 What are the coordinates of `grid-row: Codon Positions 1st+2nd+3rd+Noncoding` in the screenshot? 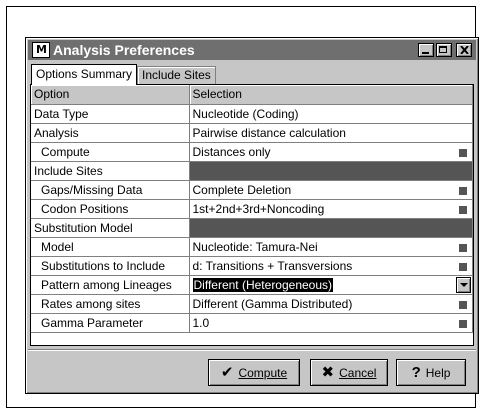 It's located at (252, 209).